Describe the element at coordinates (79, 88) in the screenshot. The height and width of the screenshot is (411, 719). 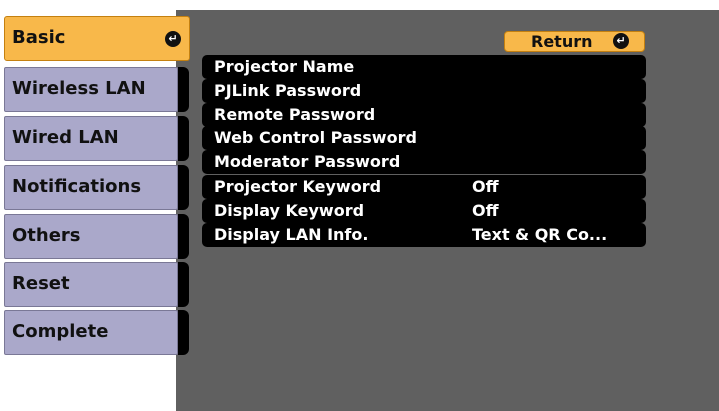
I see `sidebar-item-label: Wireless LAN` at that location.